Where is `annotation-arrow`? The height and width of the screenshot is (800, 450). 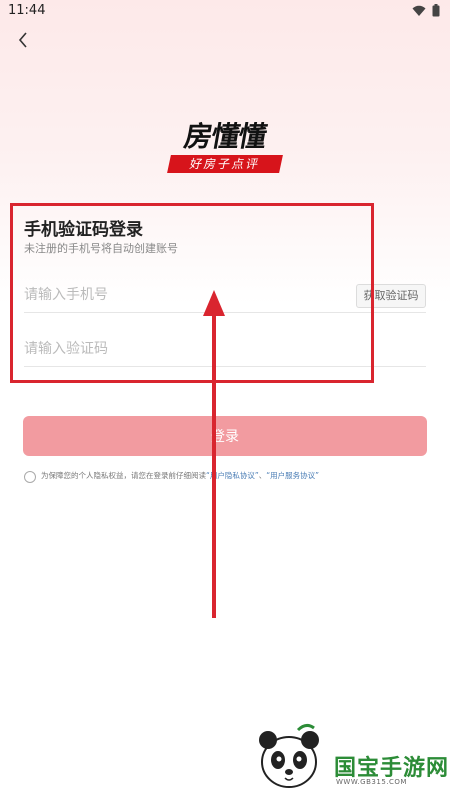 annotation-arrow is located at coordinates (214, 454).